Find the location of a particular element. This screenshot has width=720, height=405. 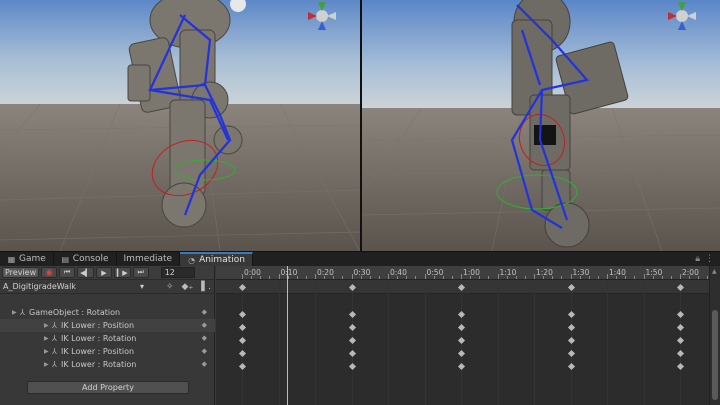

tab-animation-label: Animation is located at coordinates (222, 260).